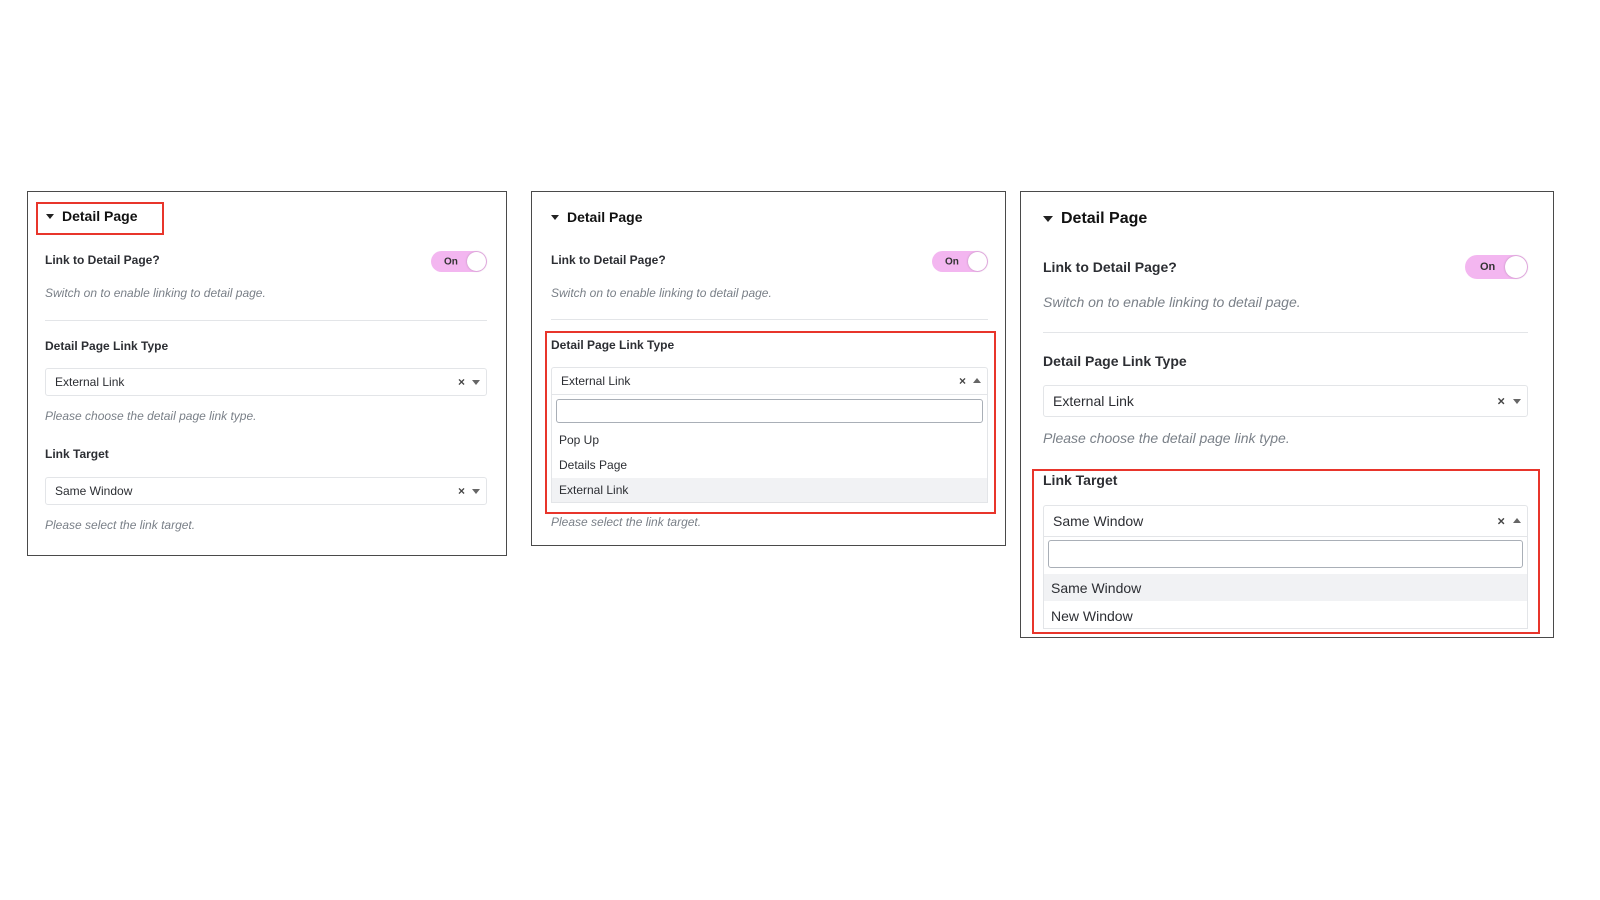  What do you see at coordinates (769, 381) in the screenshot?
I see `link-type-select-open: External Link ×` at bounding box center [769, 381].